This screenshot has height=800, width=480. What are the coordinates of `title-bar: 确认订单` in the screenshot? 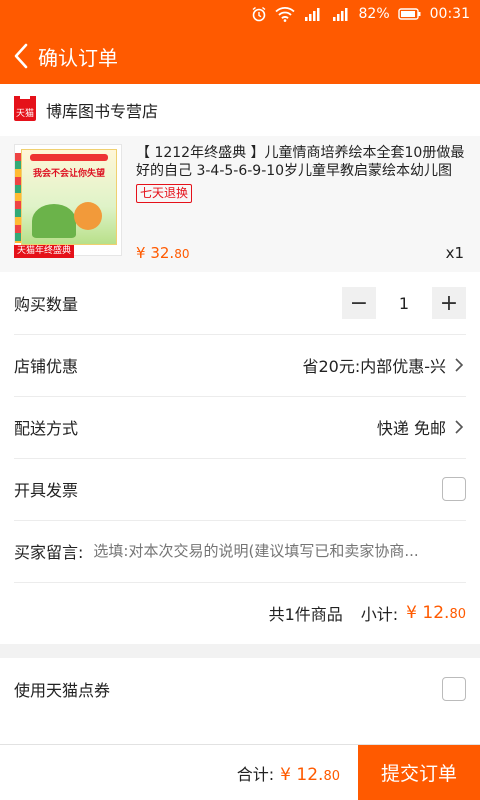 It's located at (240, 56).